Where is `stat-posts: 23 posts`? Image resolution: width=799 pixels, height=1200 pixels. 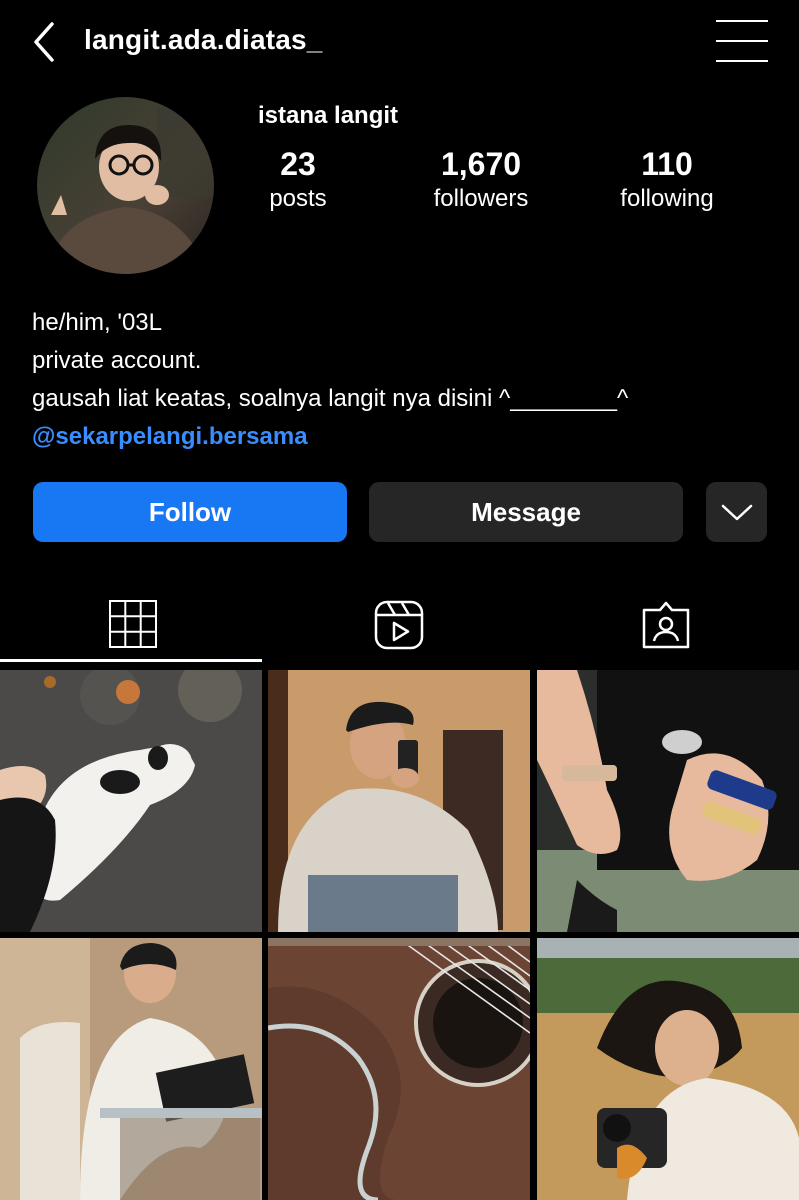 stat-posts: 23 posts is located at coordinates (298, 180).